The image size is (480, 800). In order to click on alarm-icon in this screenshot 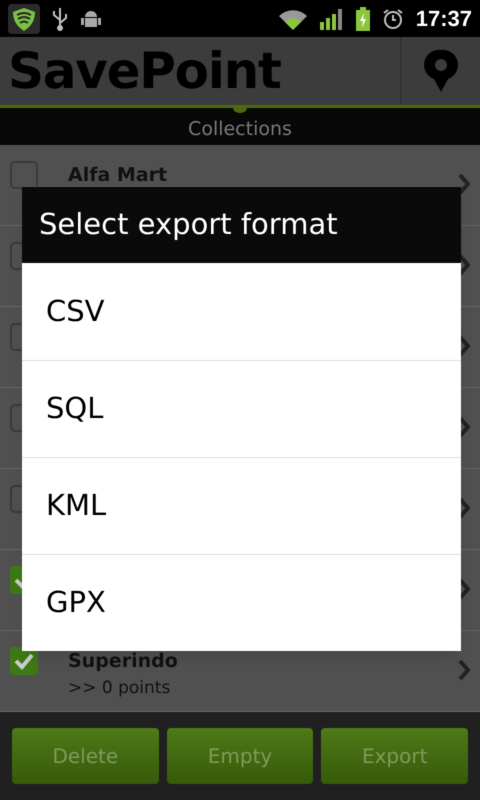, I will do `click(393, 19)`.